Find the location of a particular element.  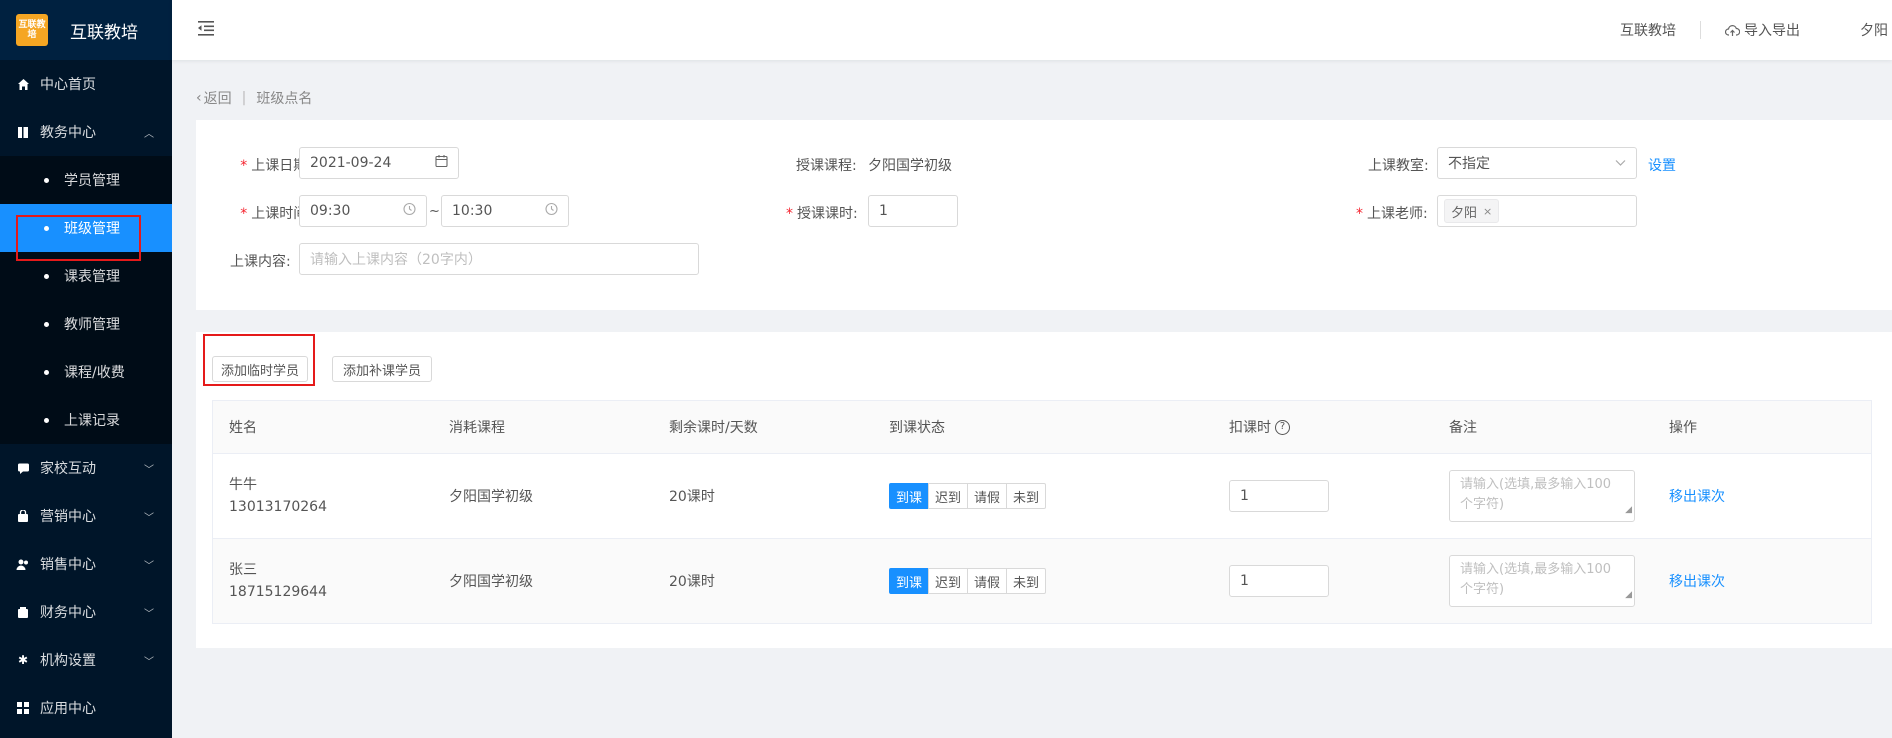

sidebar-subitem-schedule: 课表管理 is located at coordinates (86, 276).